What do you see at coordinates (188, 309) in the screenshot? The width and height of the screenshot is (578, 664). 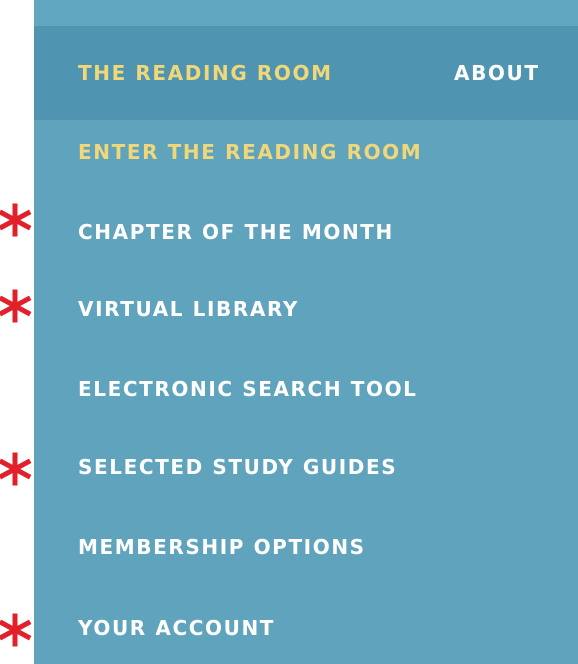 I see `menu-item-virtual-library: VIRTUAL LIBRARY` at bounding box center [188, 309].